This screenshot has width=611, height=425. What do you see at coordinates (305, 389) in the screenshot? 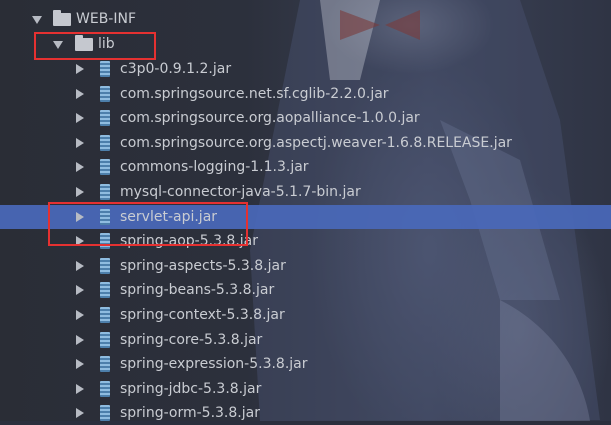
I see `tree-item-jar: spring-jdbc-5.3.8.jar` at bounding box center [305, 389].